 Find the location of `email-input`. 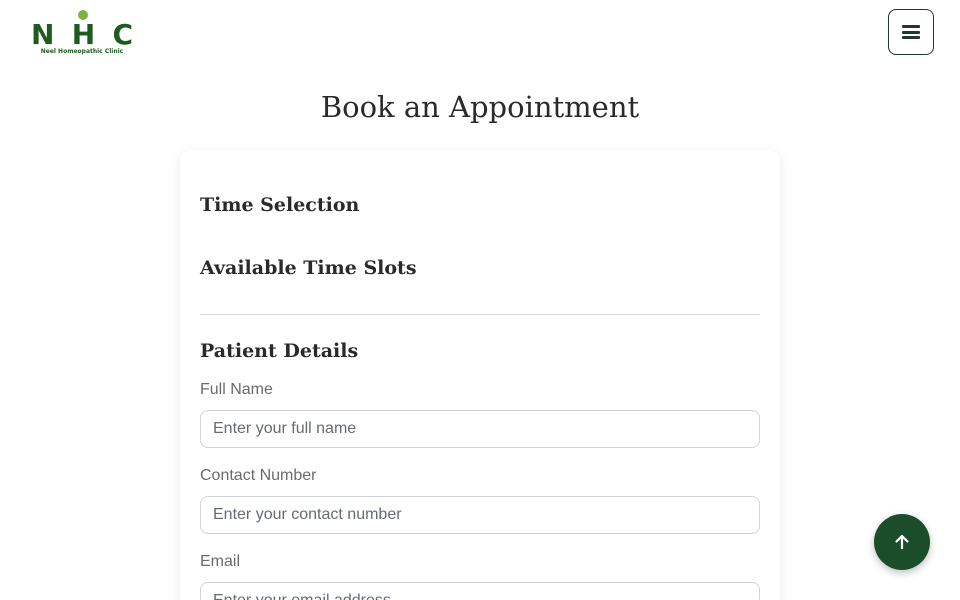

email-input is located at coordinates (480, 591).